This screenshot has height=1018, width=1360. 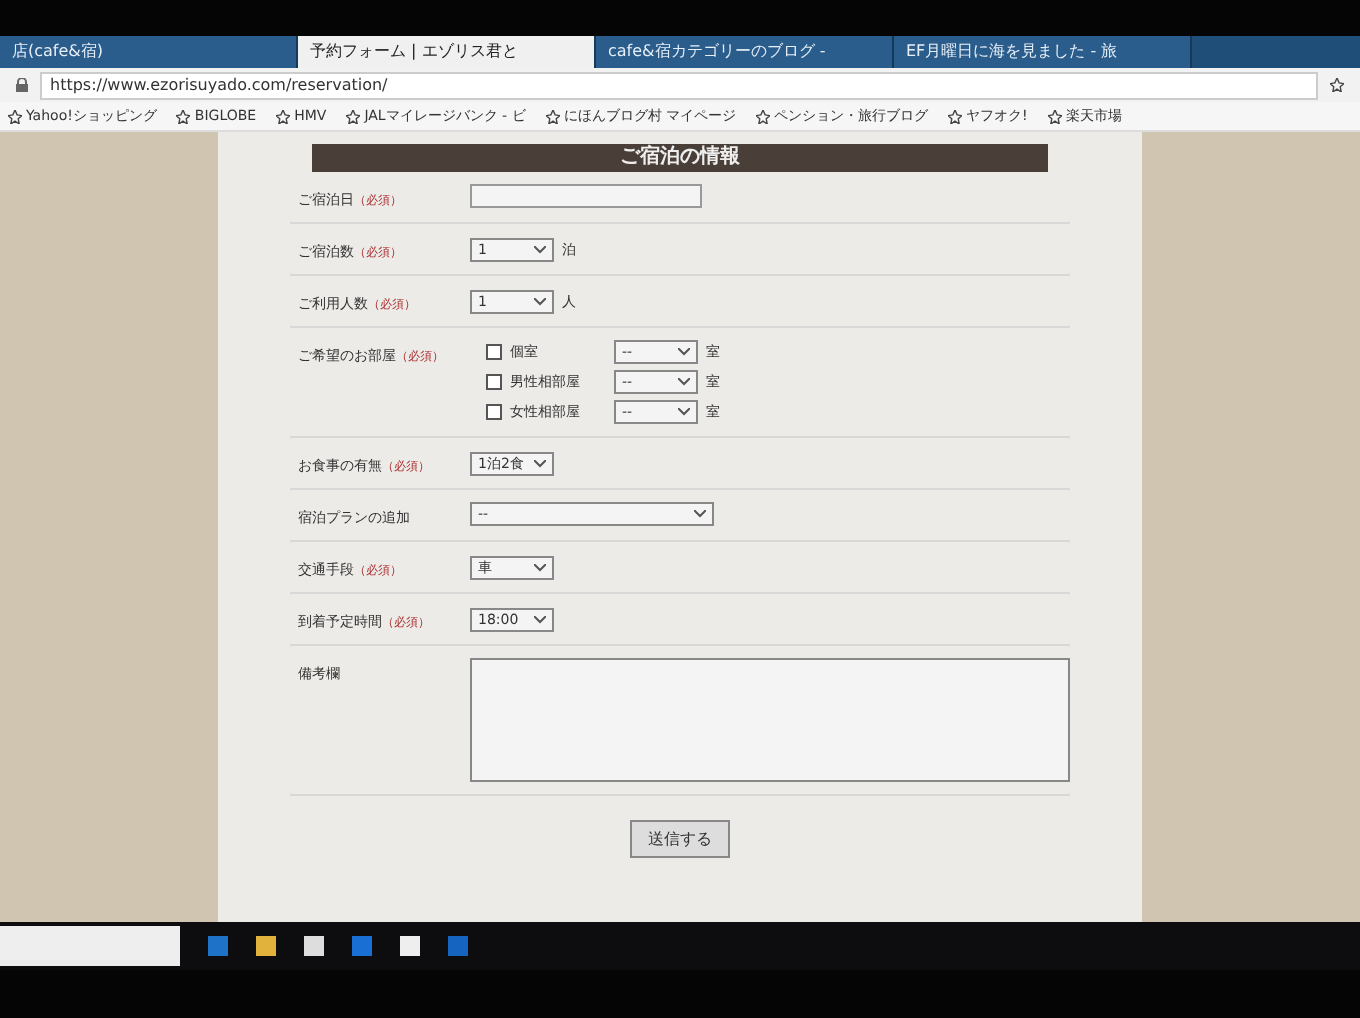 I want to click on submit-button: 送信する, so click(x=680, y=839).